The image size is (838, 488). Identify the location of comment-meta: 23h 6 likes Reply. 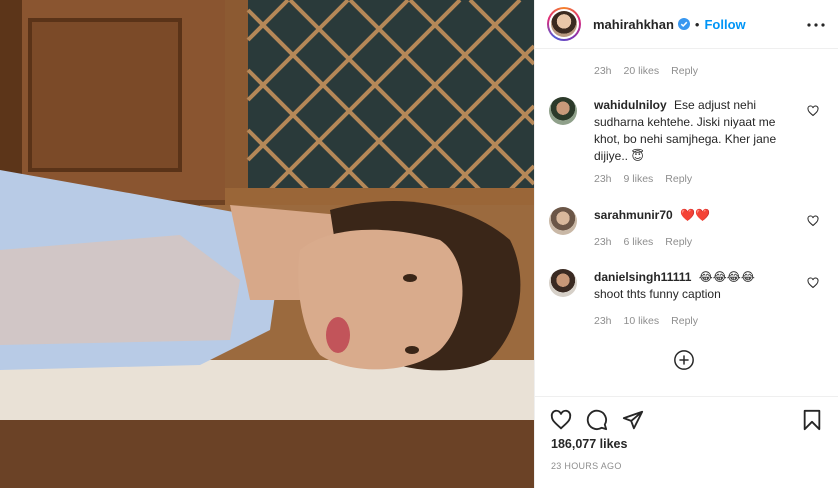
(649, 242).